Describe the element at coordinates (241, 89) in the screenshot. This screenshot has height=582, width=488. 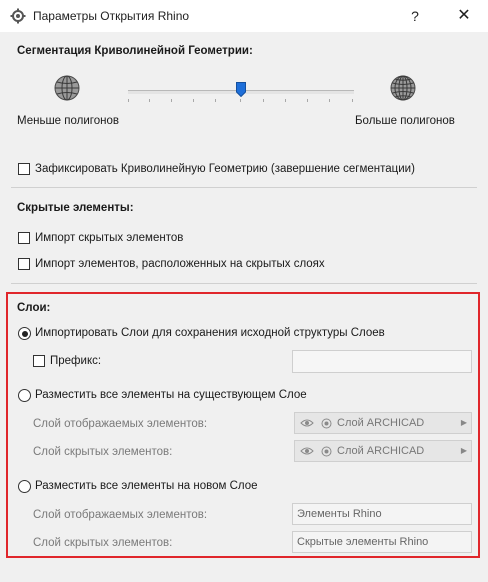
I see `segmentation-slider-thumb` at that location.